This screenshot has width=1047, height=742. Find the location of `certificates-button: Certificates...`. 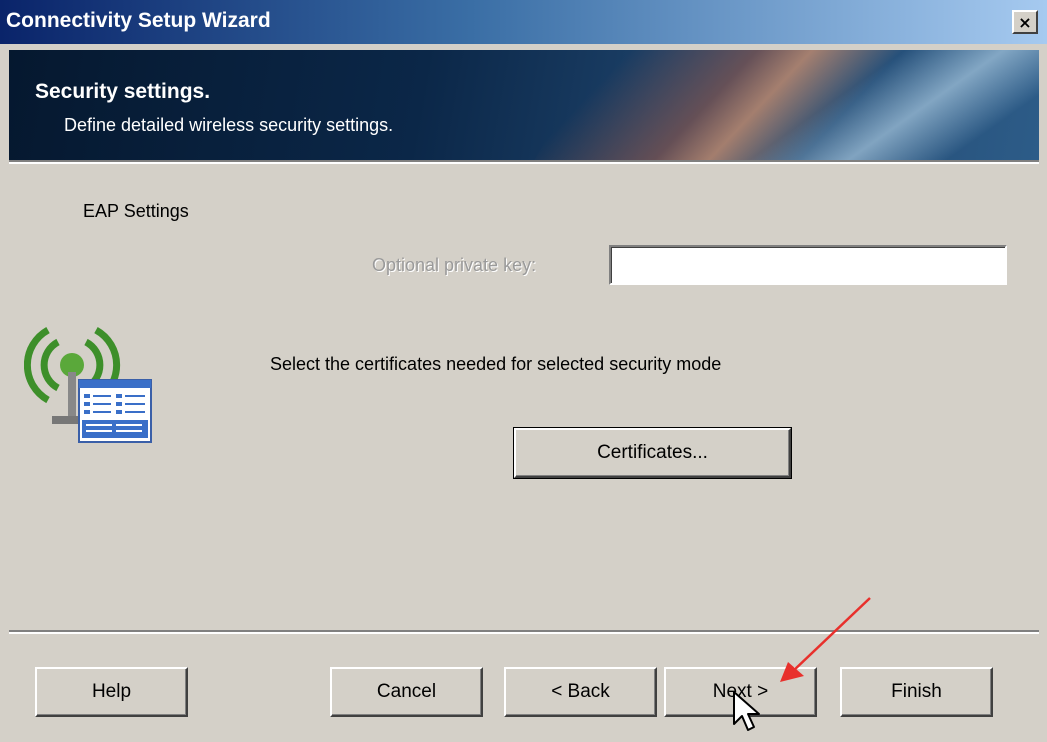

certificates-button: Certificates... is located at coordinates (652, 453).